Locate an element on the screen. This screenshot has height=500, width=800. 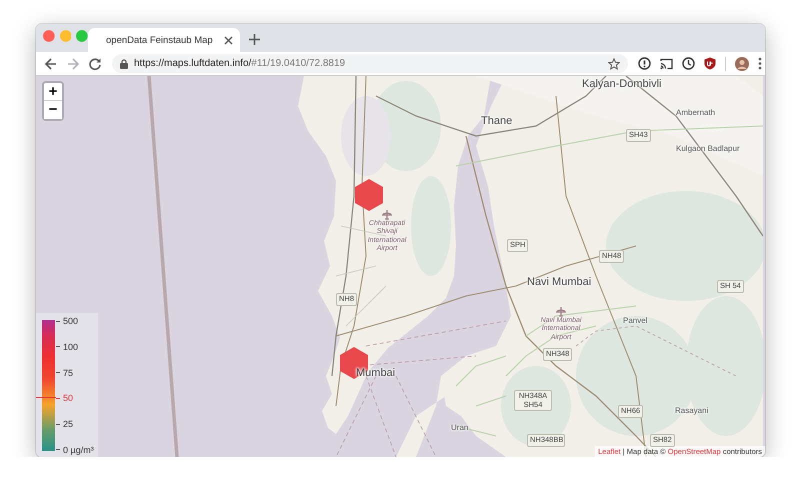
cast-icon is located at coordinates (666, 64).